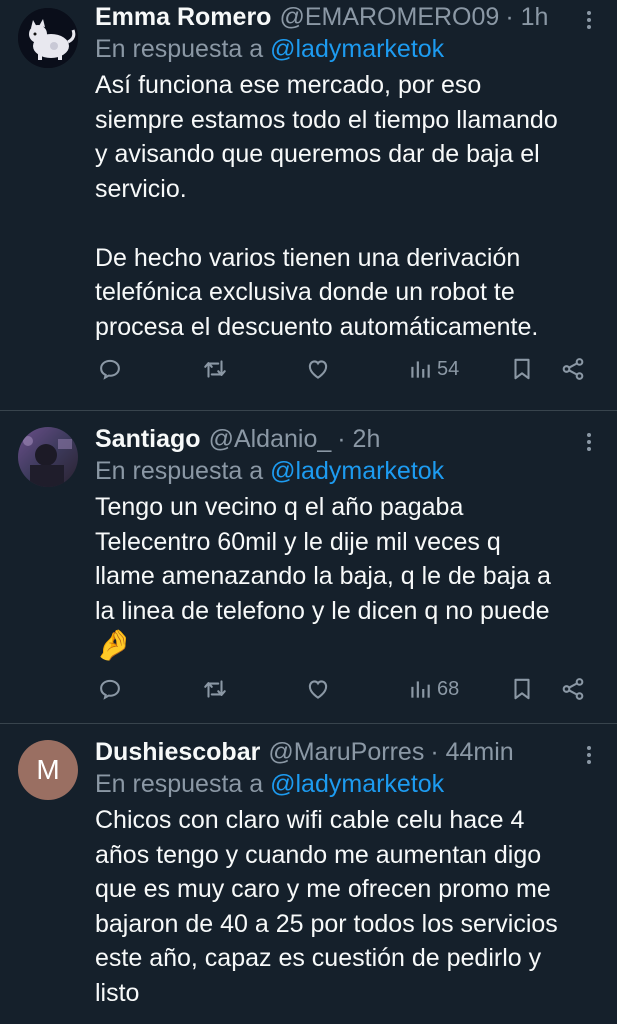 The height and width of the screenshot is (1024, 617). I want to click on user-handle: @MaruPorres, so click(346, 752).